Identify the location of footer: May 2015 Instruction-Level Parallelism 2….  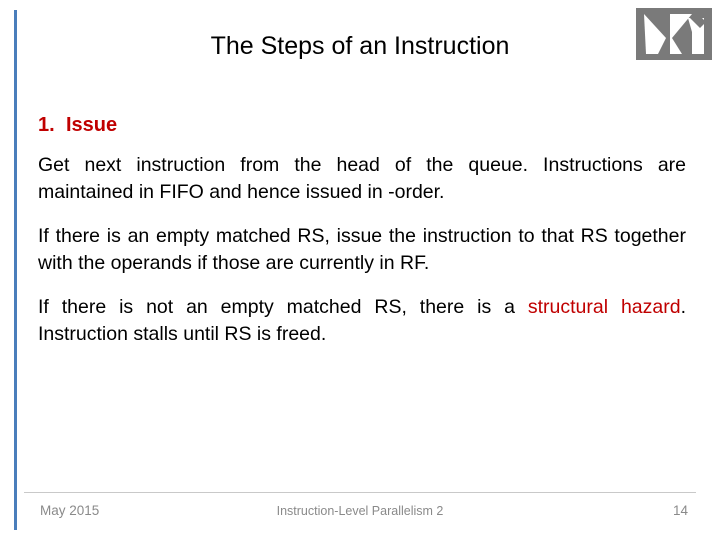
(360, 513).